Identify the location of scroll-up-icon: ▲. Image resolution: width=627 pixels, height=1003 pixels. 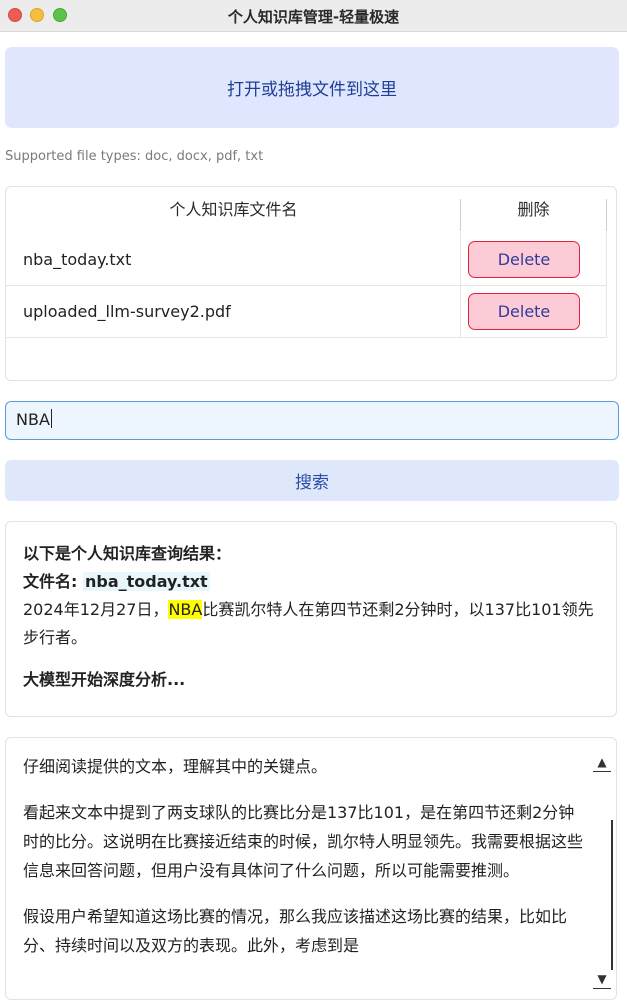
(602, 762).